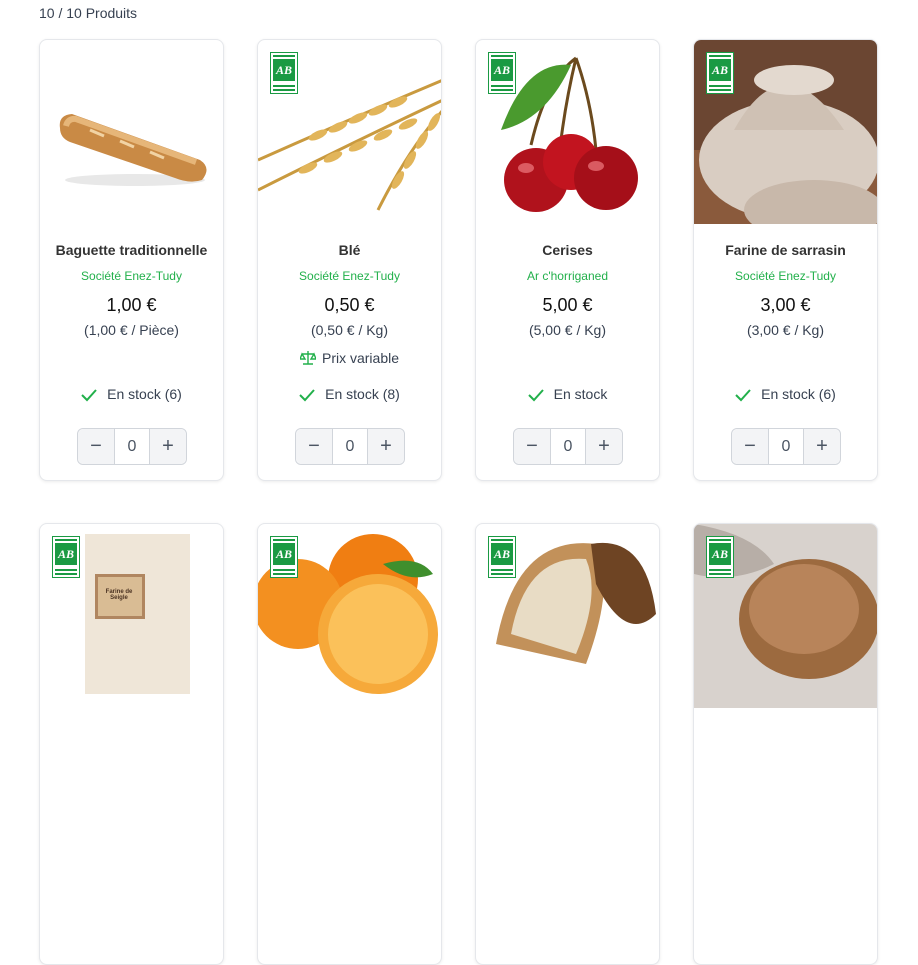  Describe the element at coordinates (88, 13) in the screenshot. I see `product-count: 10 / 10 Produits` at that location.